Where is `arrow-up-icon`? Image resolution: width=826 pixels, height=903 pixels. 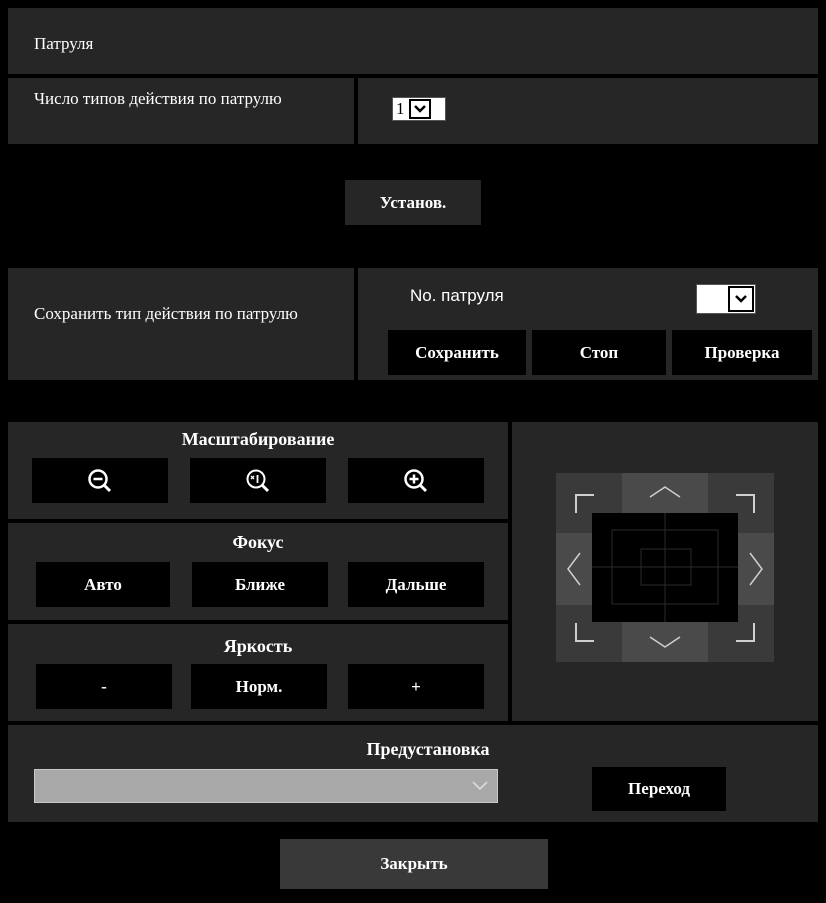 arrow-up-icon is located at coordinates (665, 493).